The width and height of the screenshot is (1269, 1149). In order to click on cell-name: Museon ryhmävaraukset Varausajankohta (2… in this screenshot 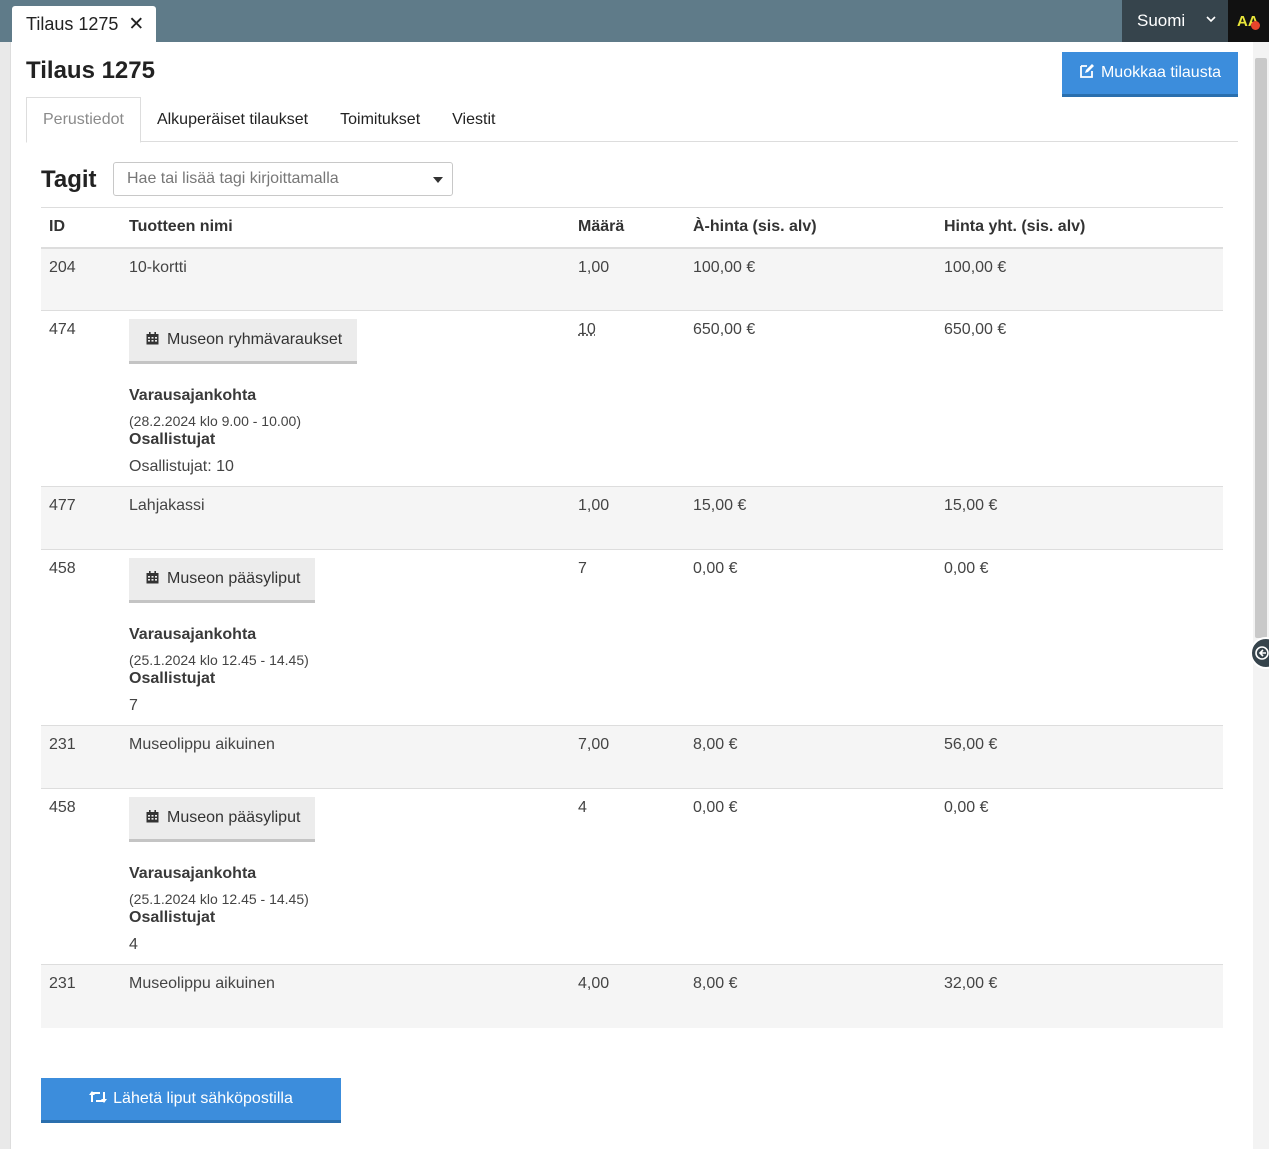, I will do `click(345, 399)`.